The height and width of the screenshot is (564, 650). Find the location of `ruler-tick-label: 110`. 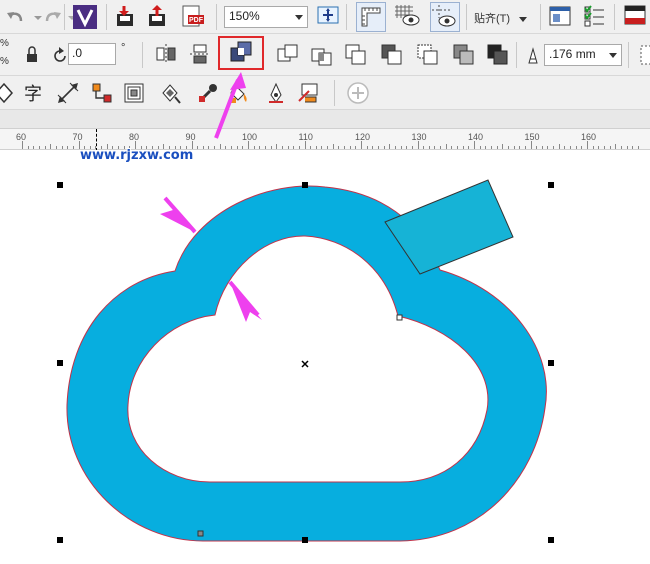

ruler-tick-label: 110 is located at coordinates (305, 137).